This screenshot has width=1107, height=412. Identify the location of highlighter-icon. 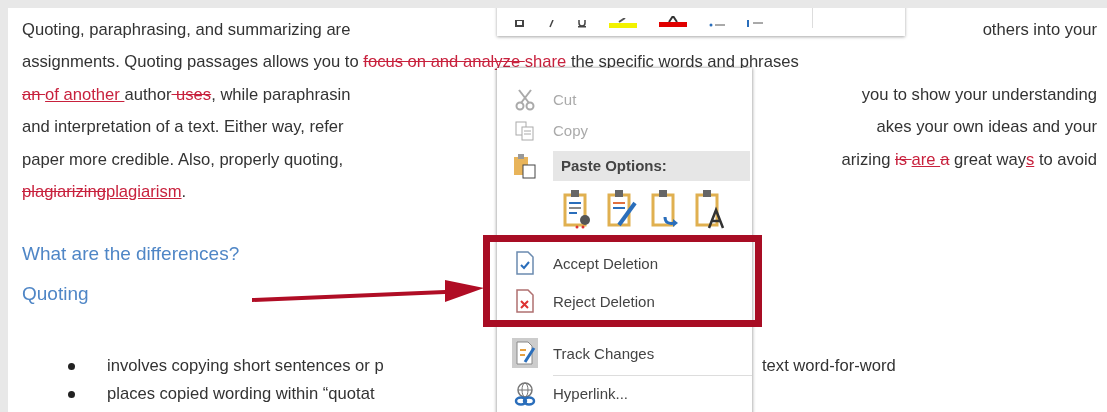
(623, 23).